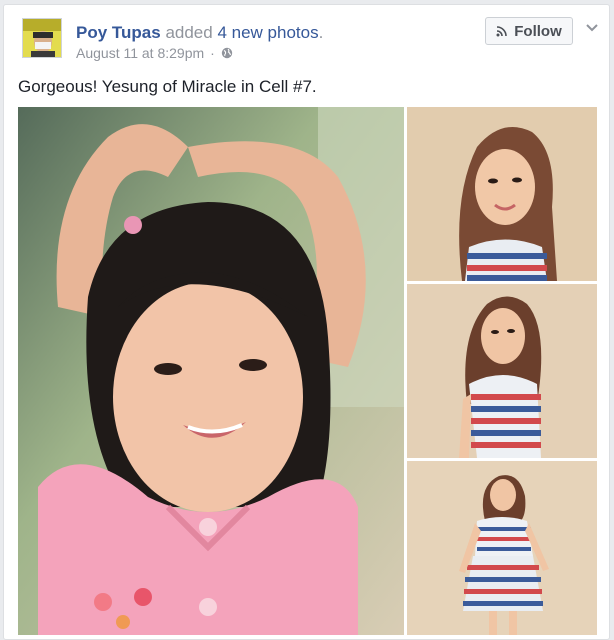 The height and width of the screenshot is (640, 614). I want to click on rss-icon, so click(502, 31).